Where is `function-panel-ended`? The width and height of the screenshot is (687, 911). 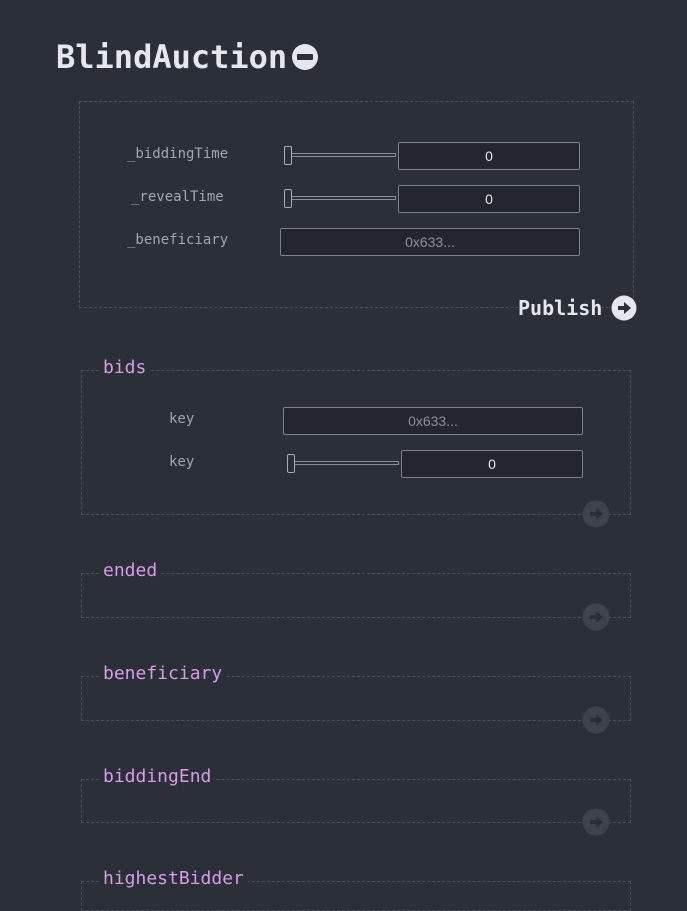 function-panel-ended is located at coordinates (356, 595).